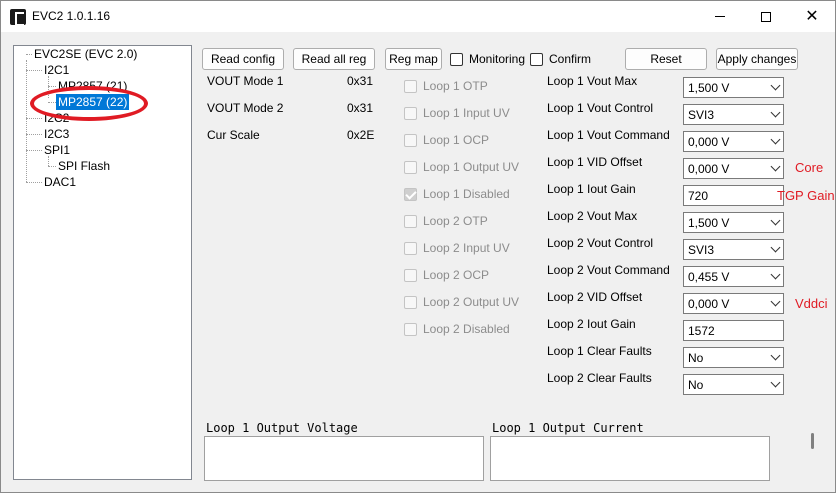  I want to click on tree-item-i2c1: I2C1, so click(56, 70).